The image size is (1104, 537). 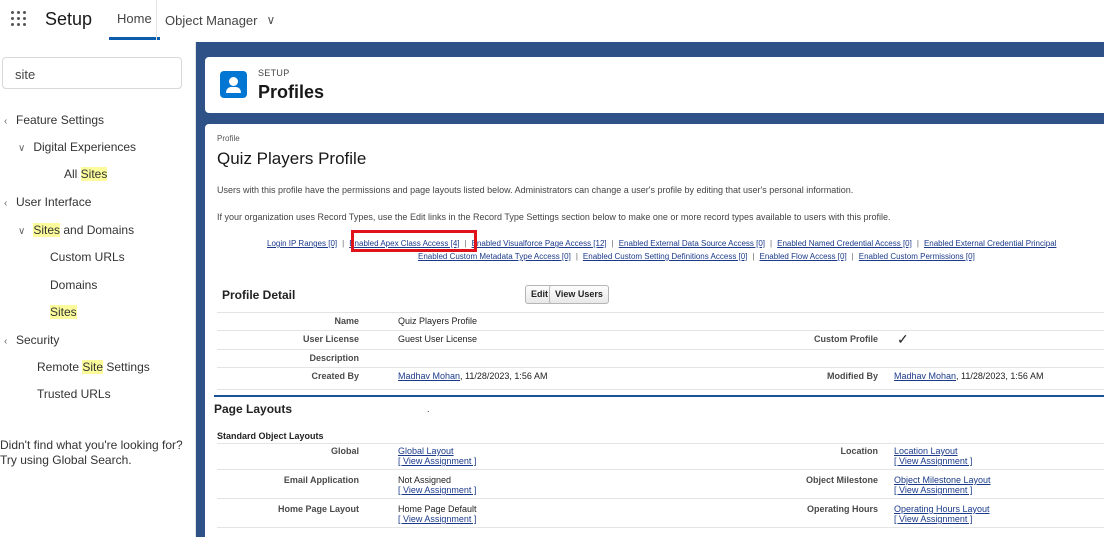 I want to click on page-header: SETUP Profiles, so click(x=654, y=85).